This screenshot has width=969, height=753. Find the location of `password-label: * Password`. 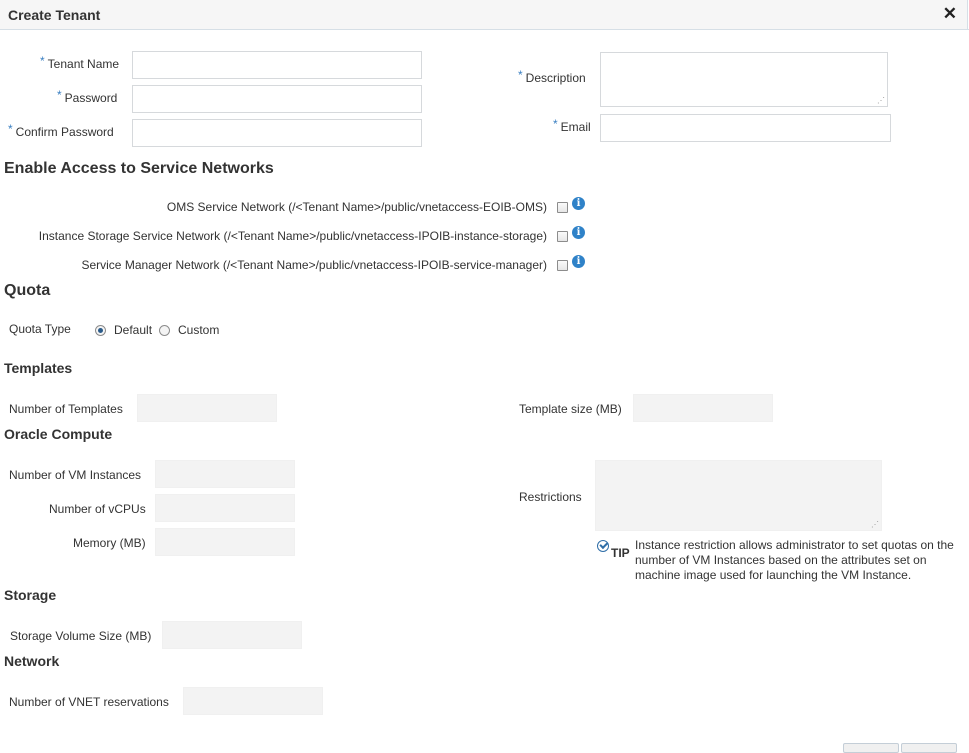

password-label: * Password is located at coordinates (87, 96).